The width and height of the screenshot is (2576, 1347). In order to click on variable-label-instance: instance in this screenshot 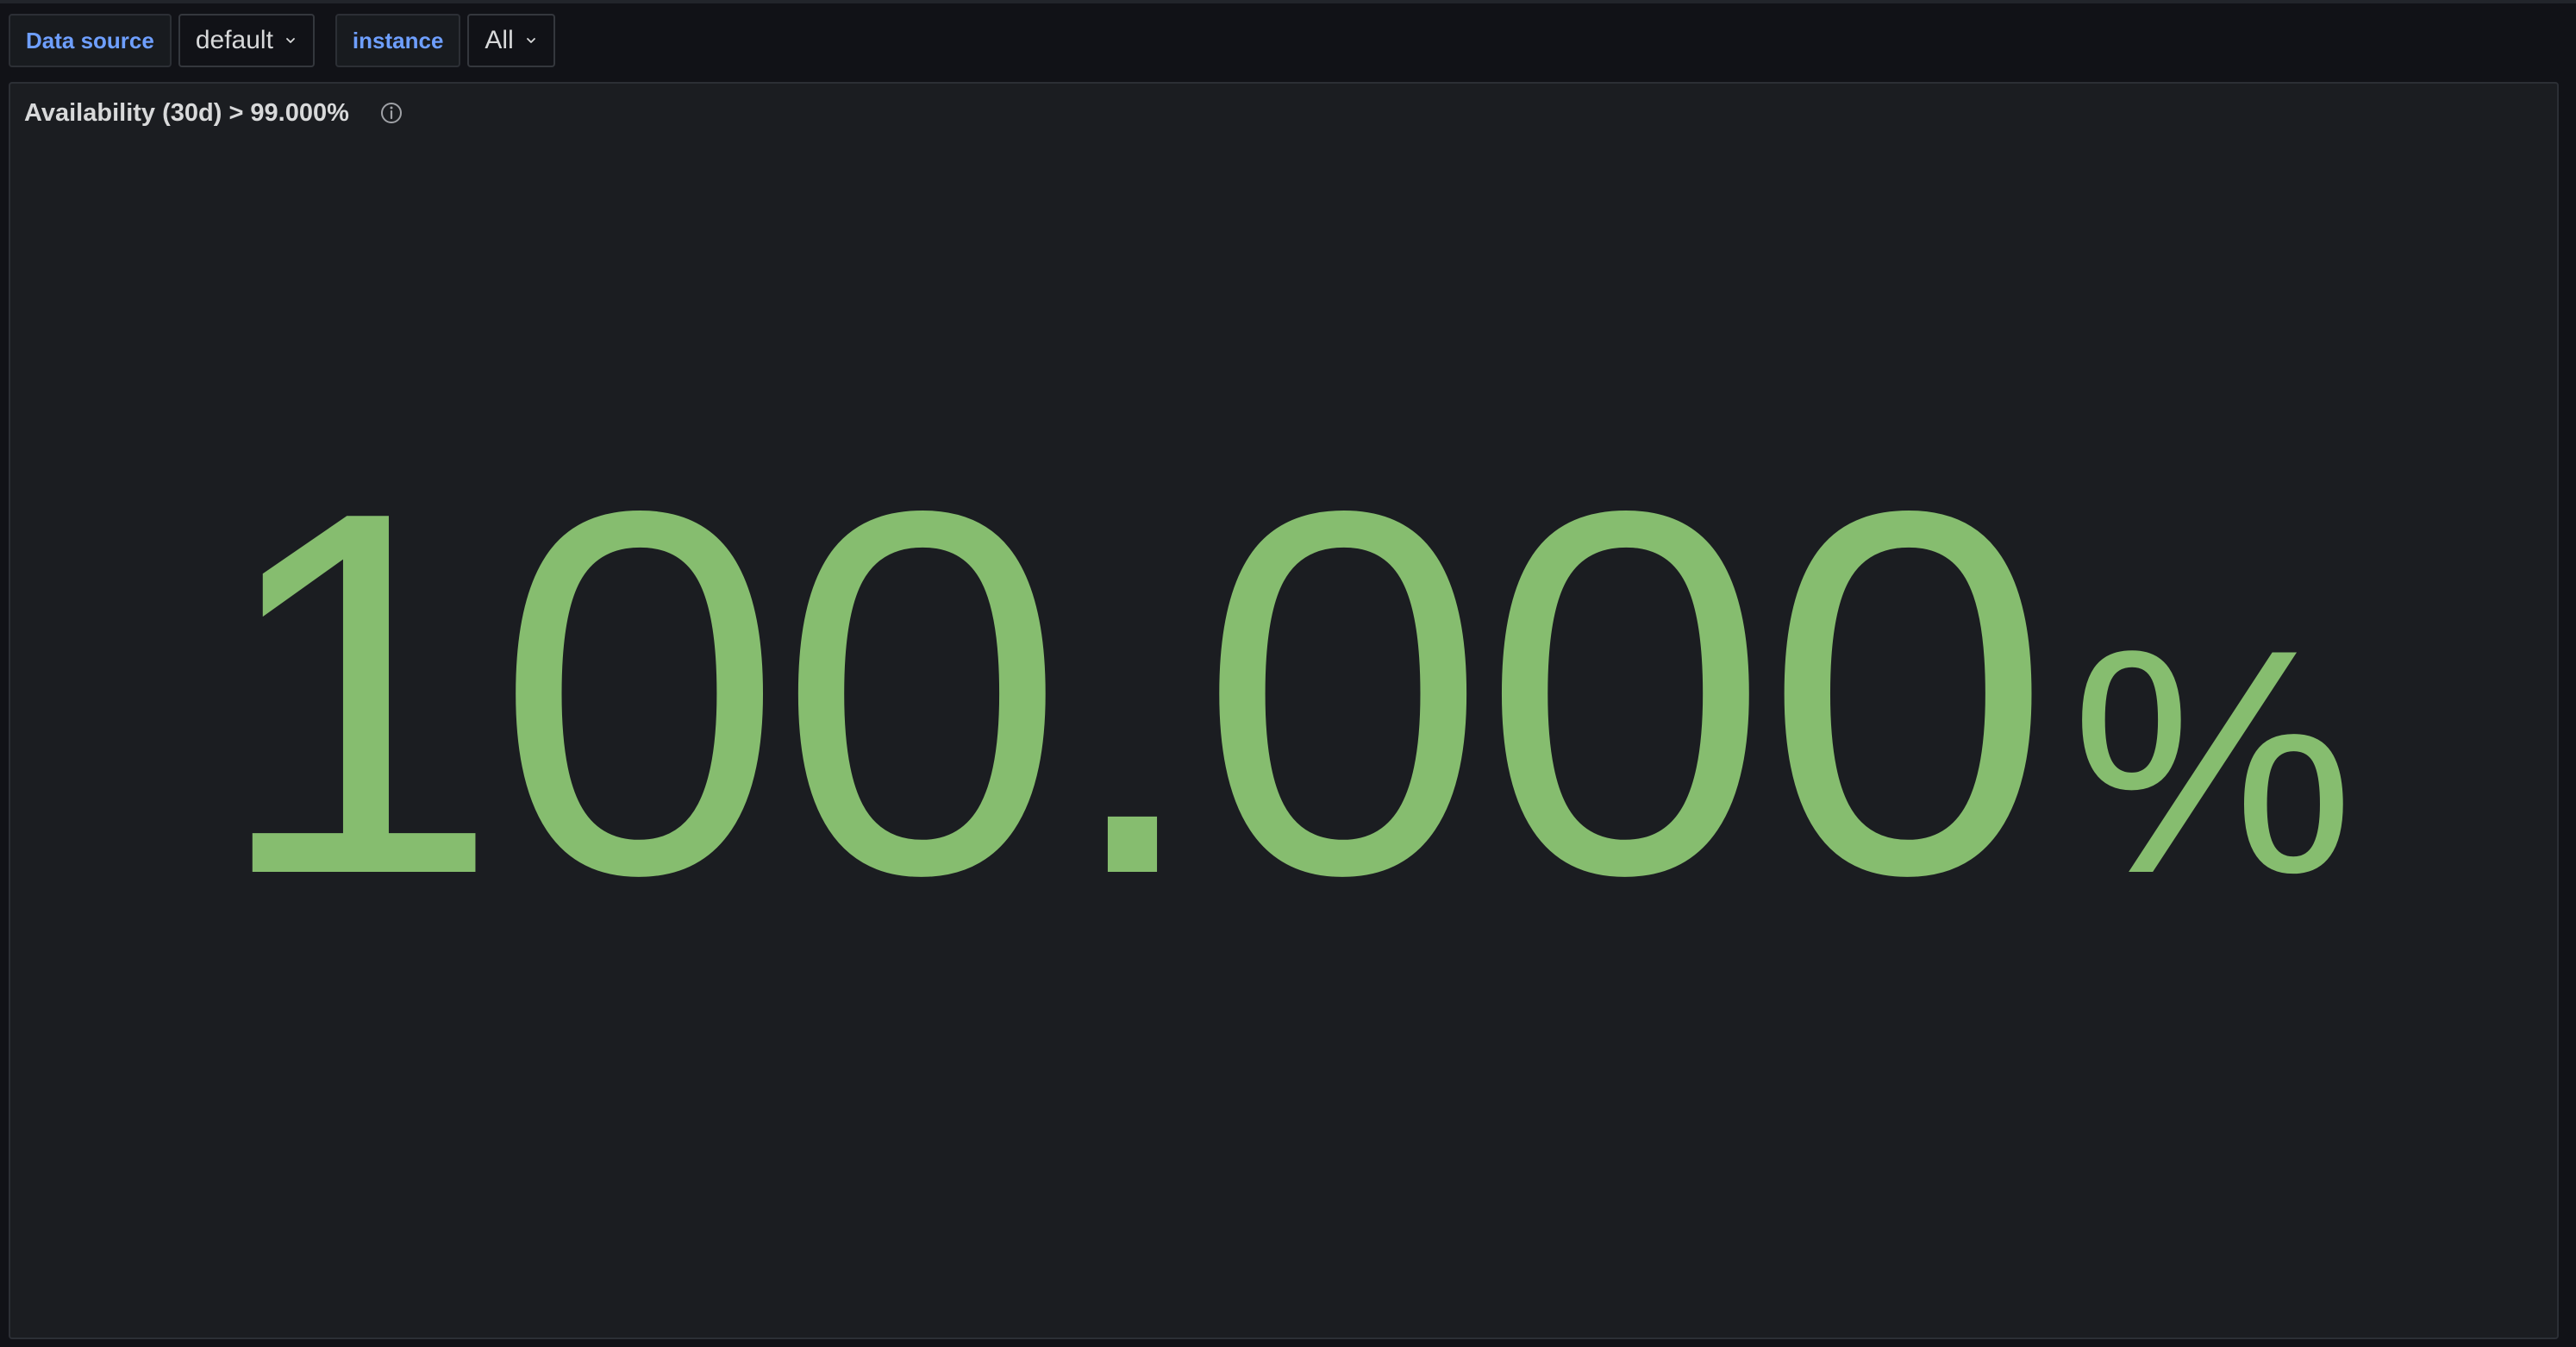, I will do `click(398, 40)`.